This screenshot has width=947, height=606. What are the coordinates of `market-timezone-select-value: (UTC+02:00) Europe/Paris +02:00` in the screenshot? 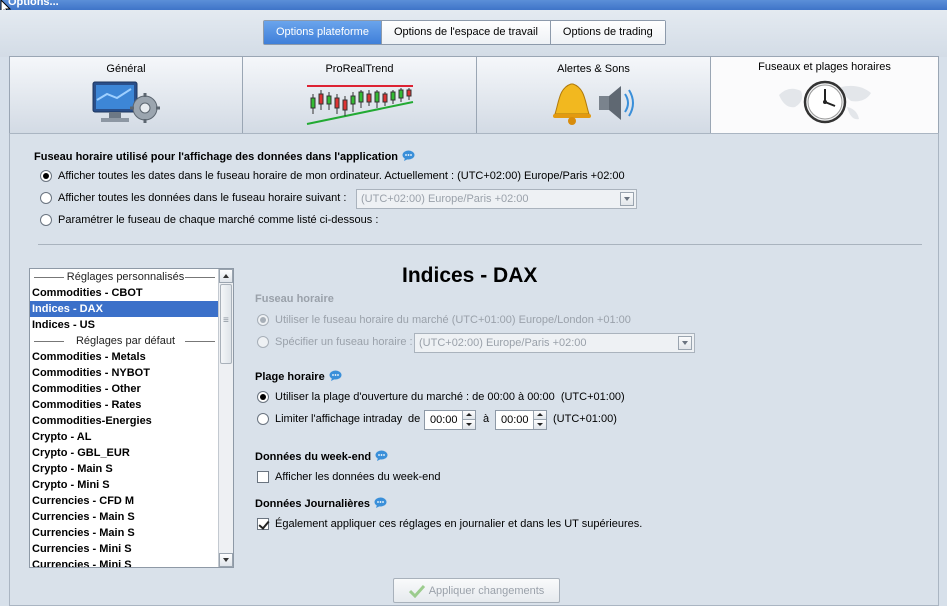 It's located at (503, 343).